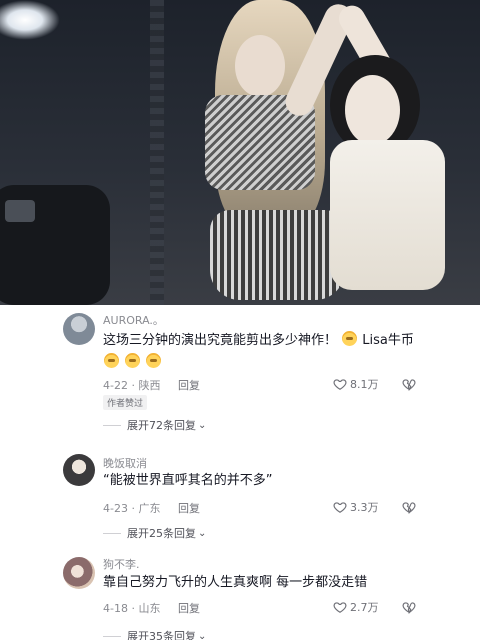 The width and height of the screenshot is (480, 640). What do you see at coordinates (364, 607) in the screenshot?
I see `like-count: 2.7万` at bounding box center [364, 607].